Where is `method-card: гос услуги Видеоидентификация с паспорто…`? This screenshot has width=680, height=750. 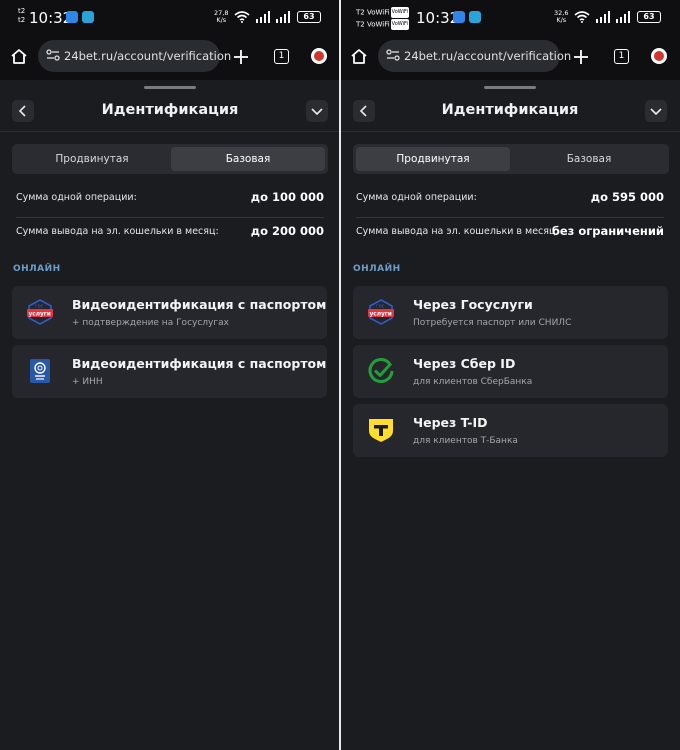
method-card: гос услуги Видеоидентификация с паспорто… is located at coordinates (169, 312).